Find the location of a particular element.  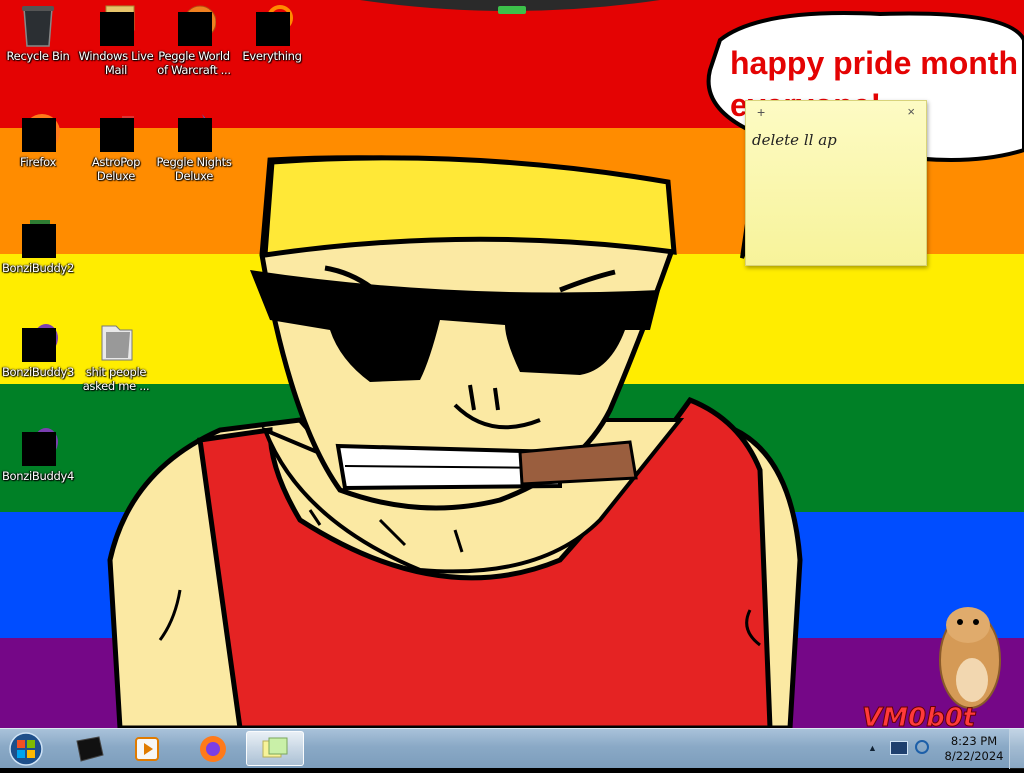

speech-bubble-text: happy pride month is located at coordinates (874, 63).